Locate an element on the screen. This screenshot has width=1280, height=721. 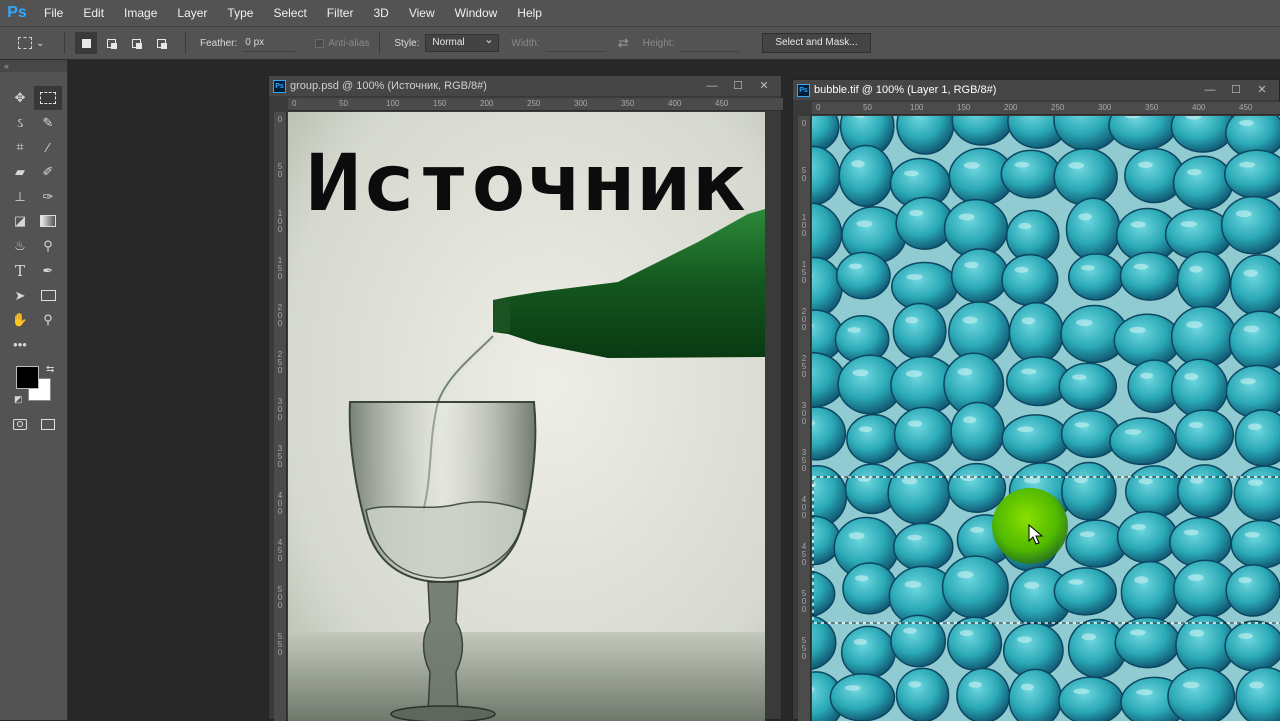
eraser-tool-icon: ◪ is located at coordinates (20, 221).